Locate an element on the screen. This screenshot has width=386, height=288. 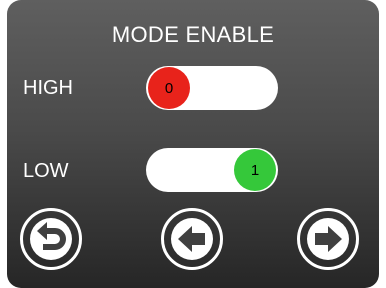
back-button is located at coordinates (51, 239).